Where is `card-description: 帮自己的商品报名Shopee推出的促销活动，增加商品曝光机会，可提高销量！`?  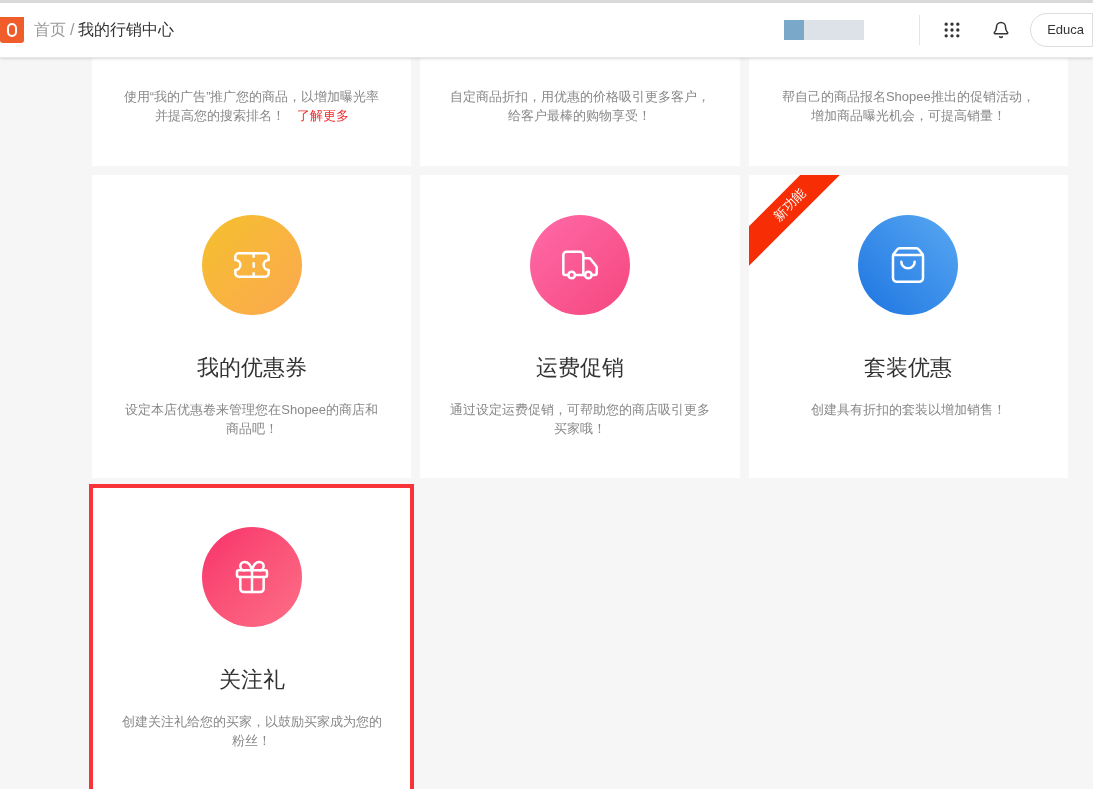
card-description: 帮自己的商品报名Shopee推出的促销活动，增加商品曝光机会，可提高销量！ is located at coordinates (908, 106).